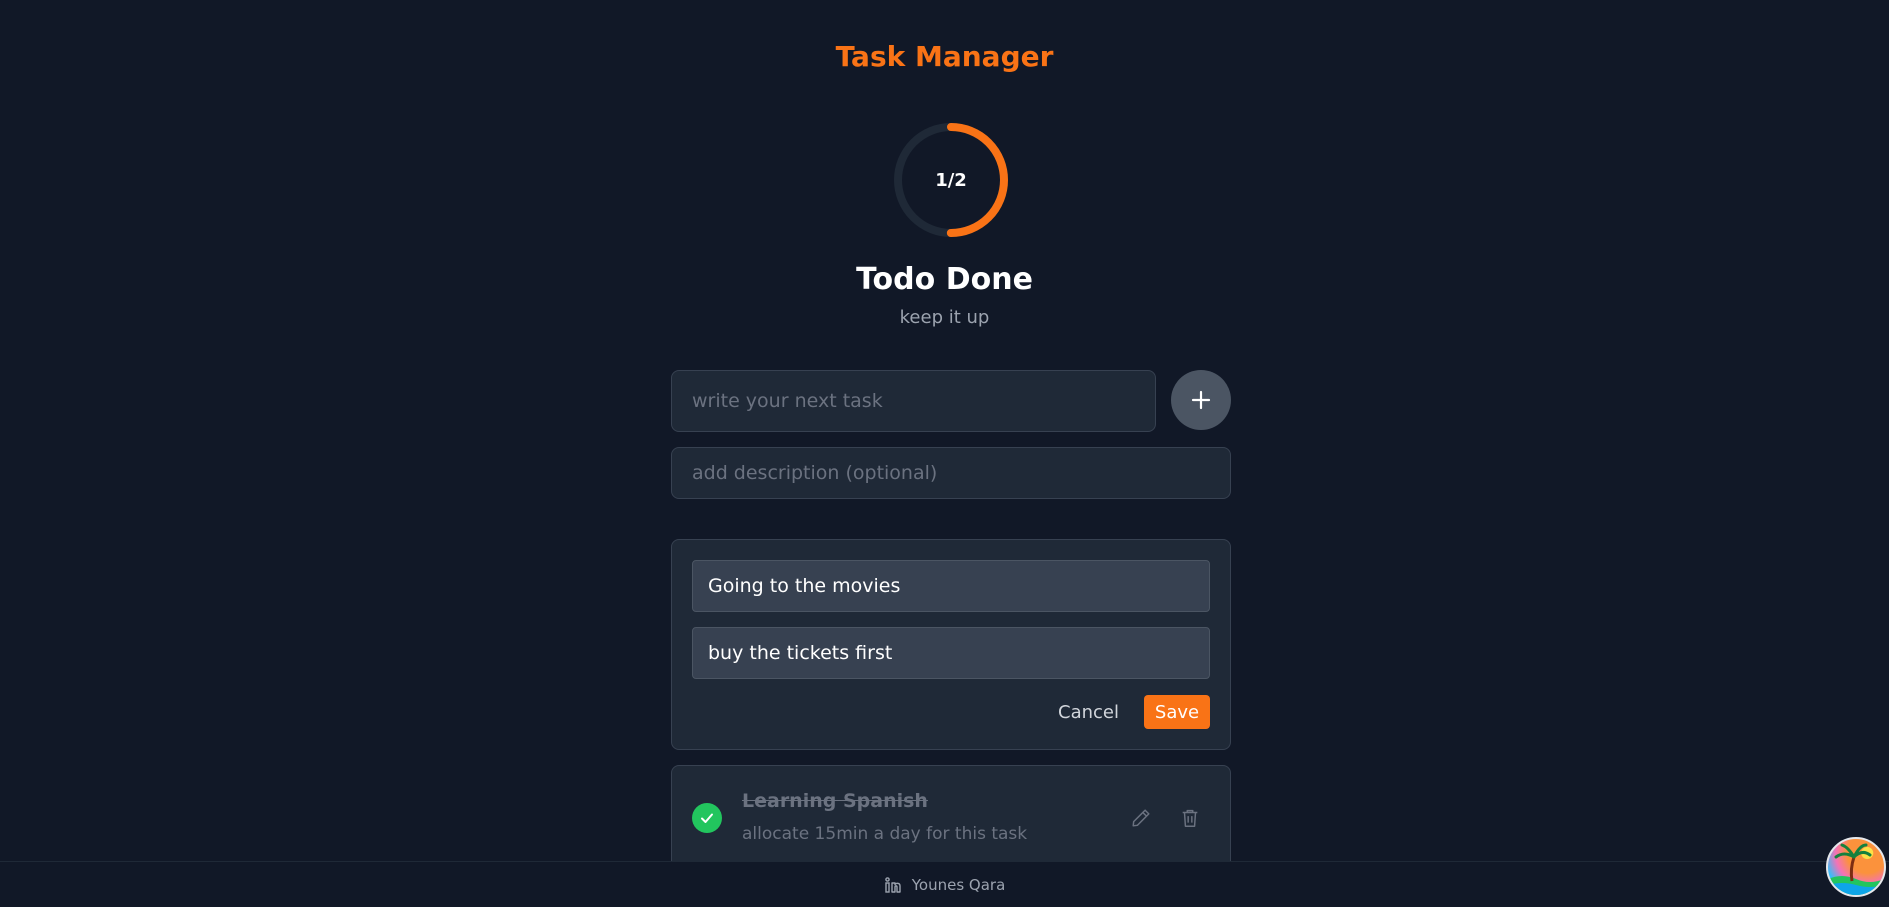  I want to click on plus-icon, so click(1201, 400).